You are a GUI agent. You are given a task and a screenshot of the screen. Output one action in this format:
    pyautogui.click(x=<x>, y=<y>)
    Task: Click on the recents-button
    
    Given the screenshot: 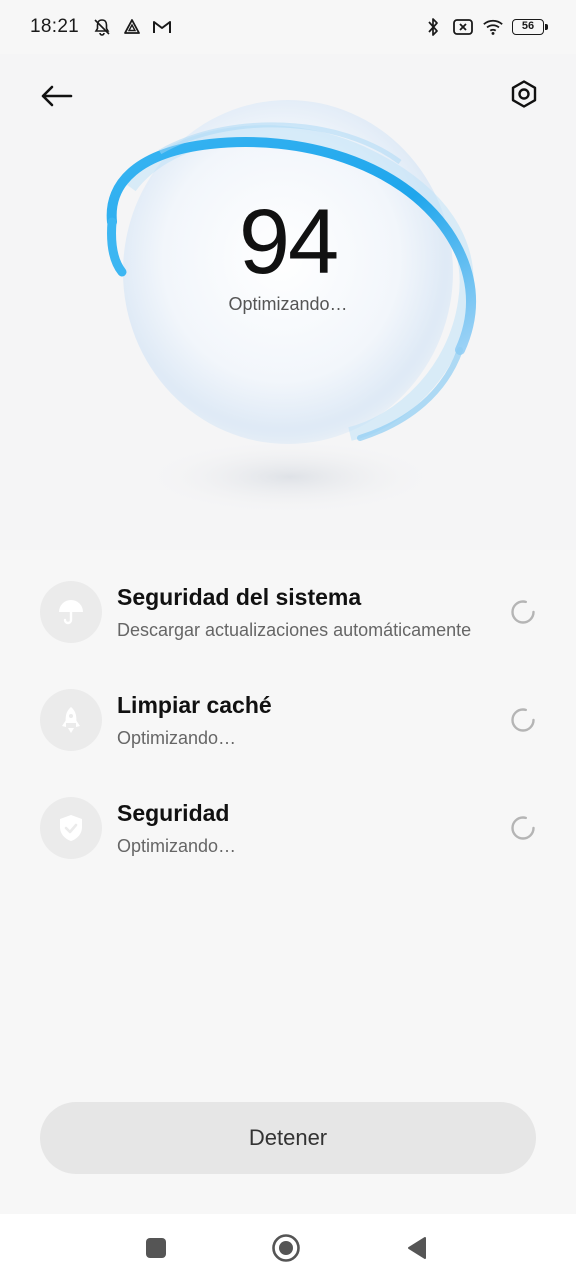 What is the action you would take?
    pyautogui.click(x=156, y=1248)
    